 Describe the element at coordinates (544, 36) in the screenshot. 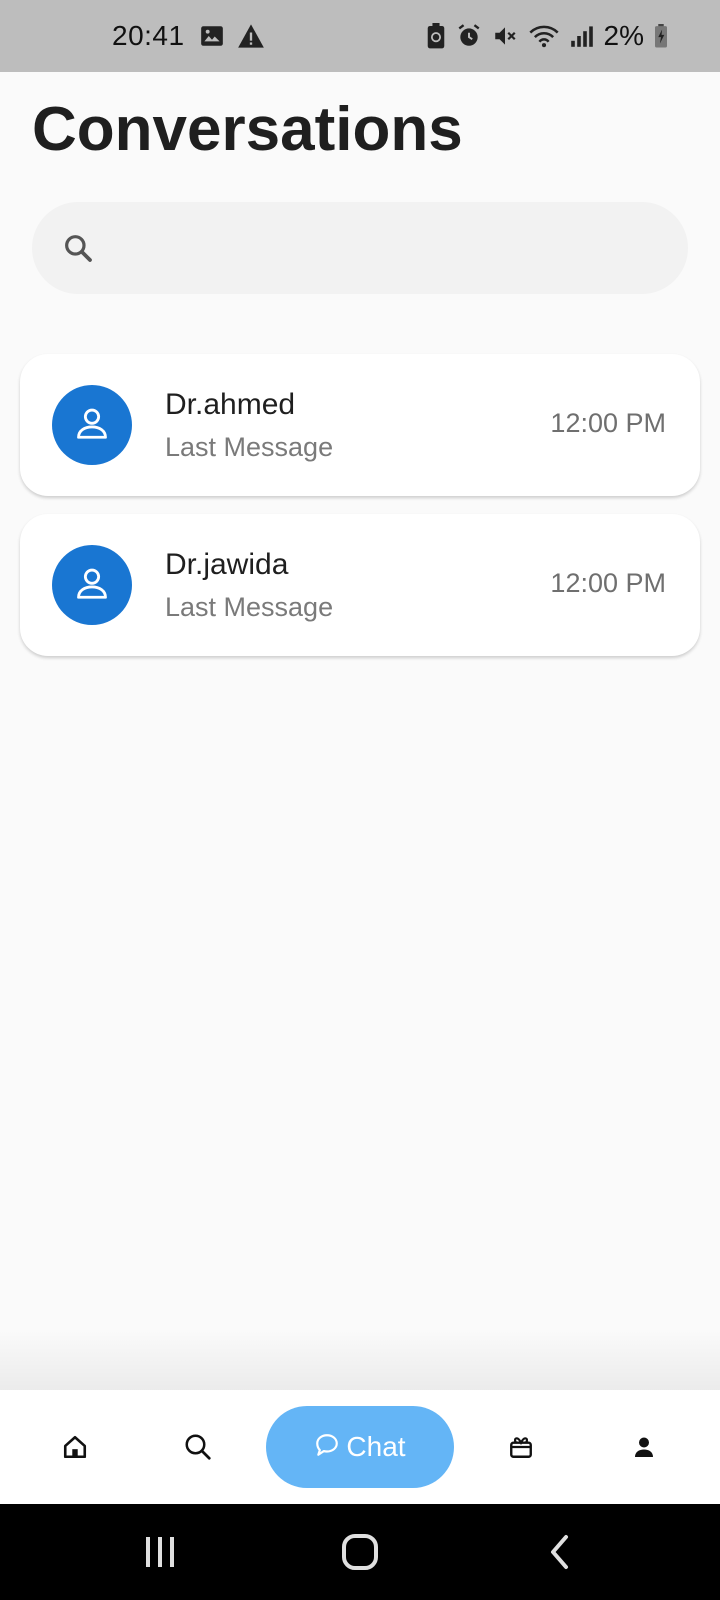

I see `wifi-icon` at that location.